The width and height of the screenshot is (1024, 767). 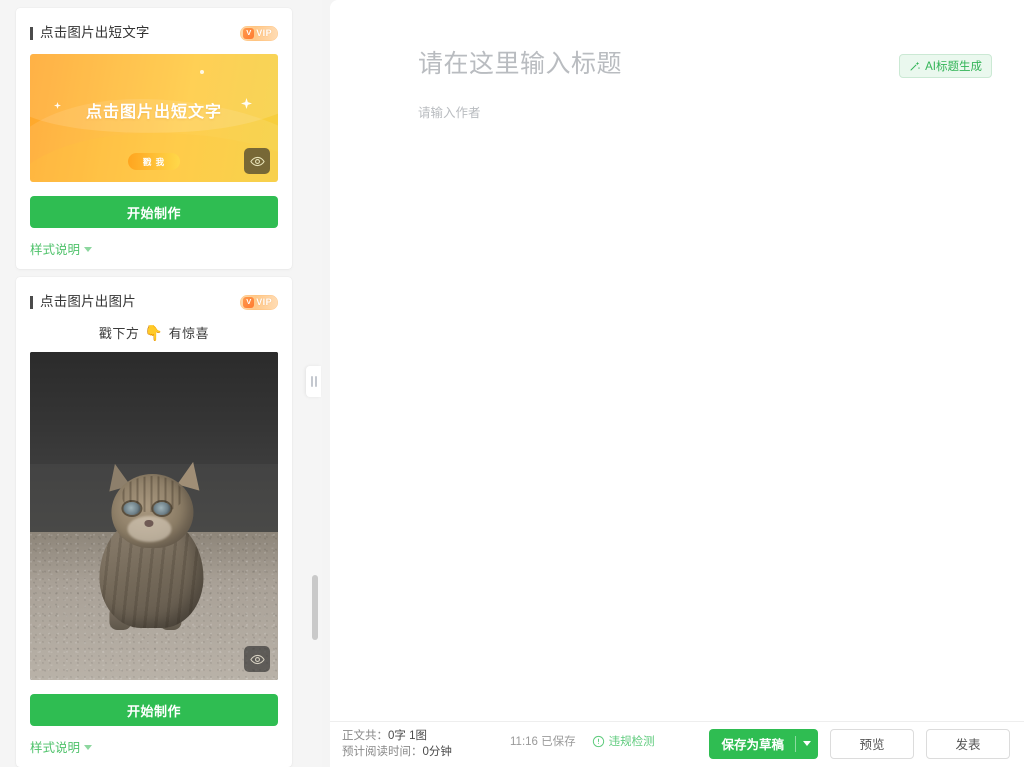 I want to click on template-card-short-text: 点击图片出短文字 V VIP 点击图片出短文字 戳 我 开始制作 样式说明, so click(x=154, y=138).